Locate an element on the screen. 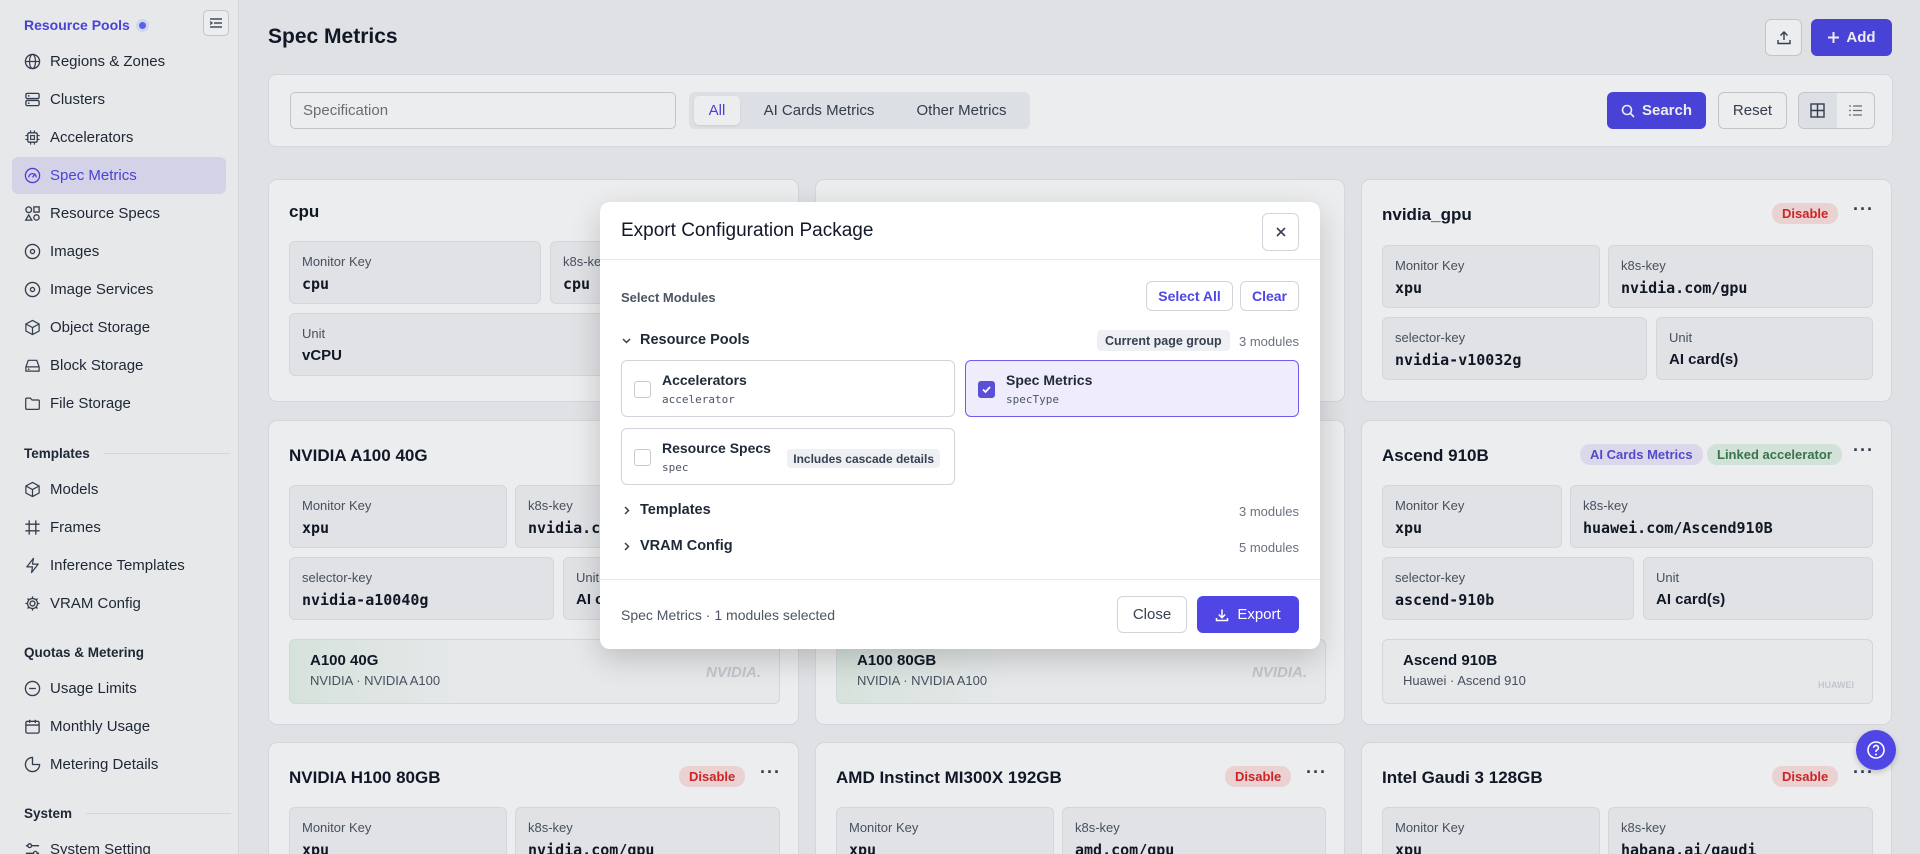 The width and height of the screenshot is (1920, 854). group-resource-pools: Resource Pools is located at coordinates (685, 340).